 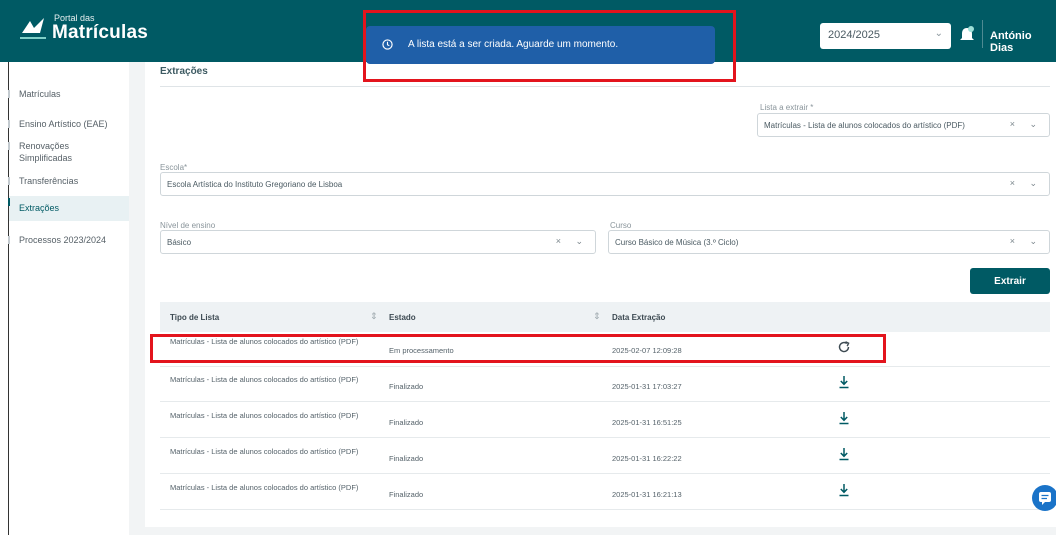 I want to click on sidebar-item-matriculas: Matrículas, so click(x=69, y=94).